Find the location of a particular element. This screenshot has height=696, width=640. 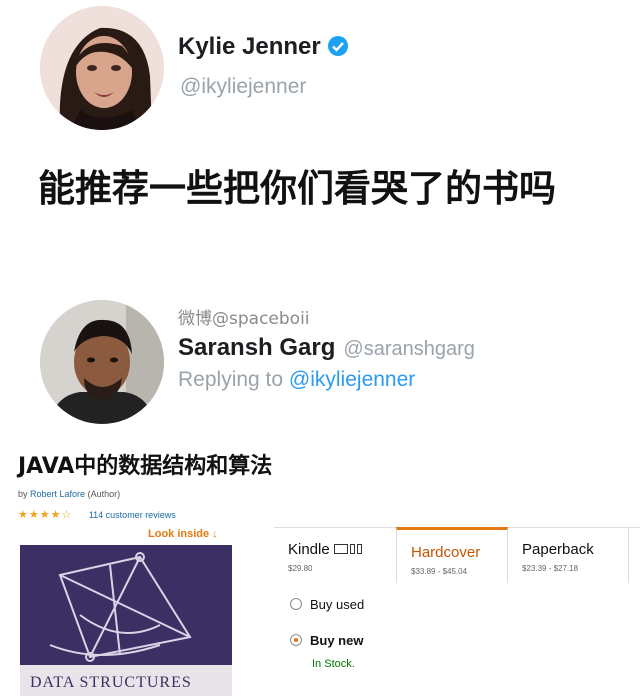

kylie-name: Kylie Jenner is located at coordinates (263, 47).